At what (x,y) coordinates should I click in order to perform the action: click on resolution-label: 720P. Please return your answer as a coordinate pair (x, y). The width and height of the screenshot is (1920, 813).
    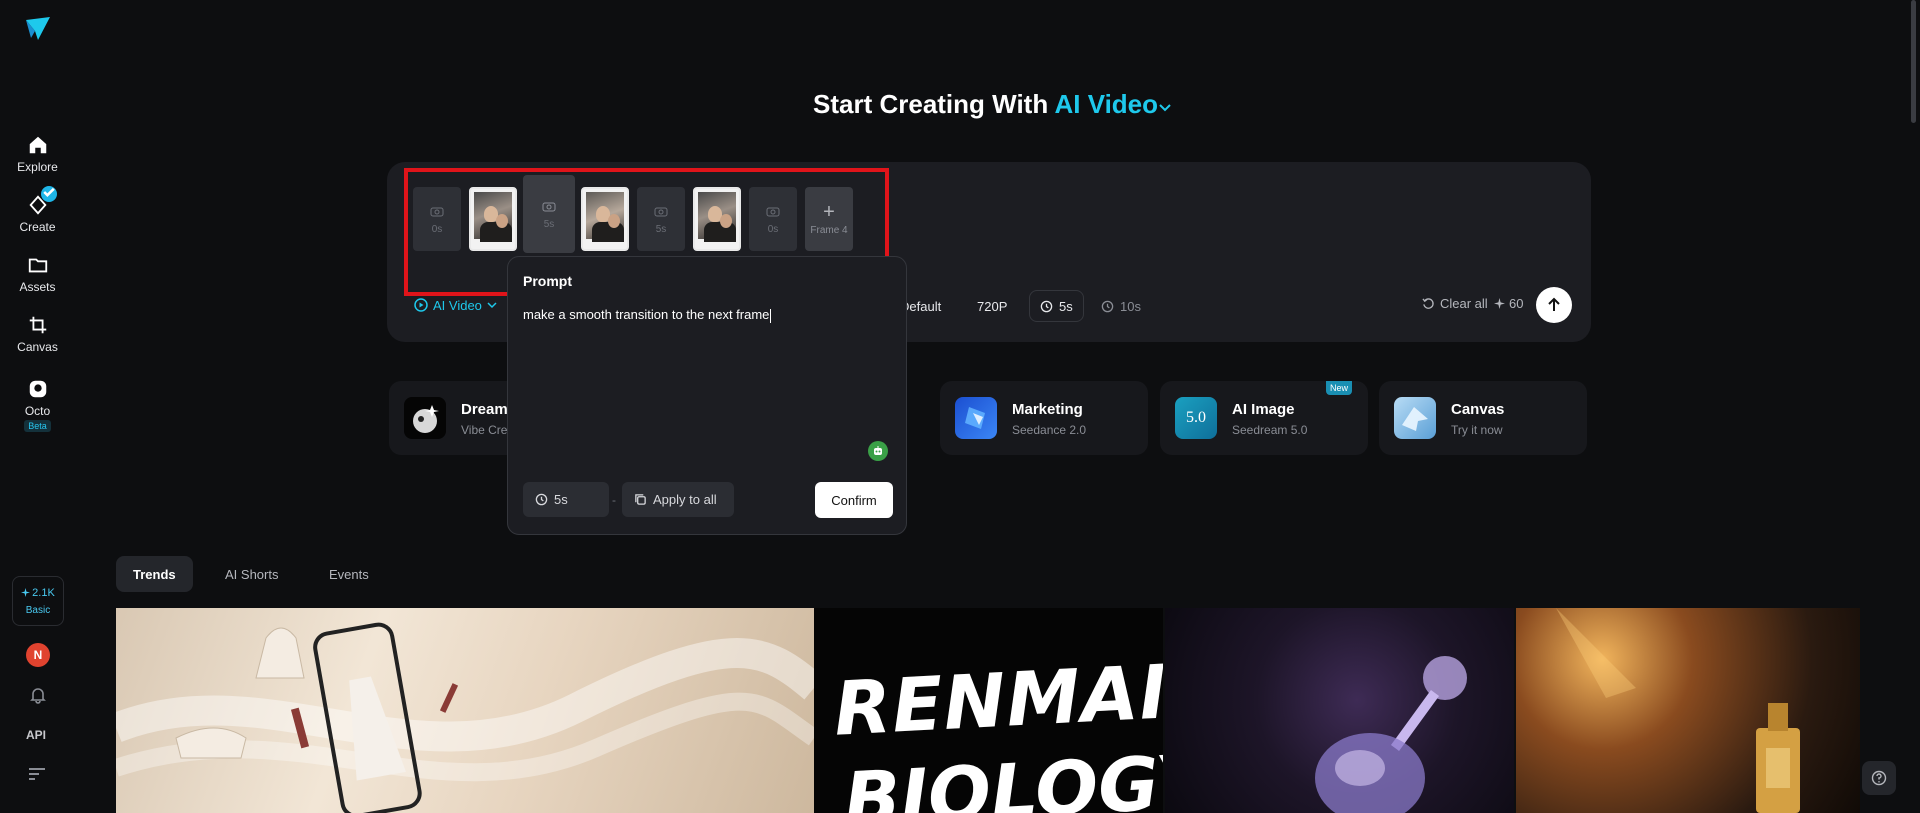
    Looking at the image, I should click on (992, 306).